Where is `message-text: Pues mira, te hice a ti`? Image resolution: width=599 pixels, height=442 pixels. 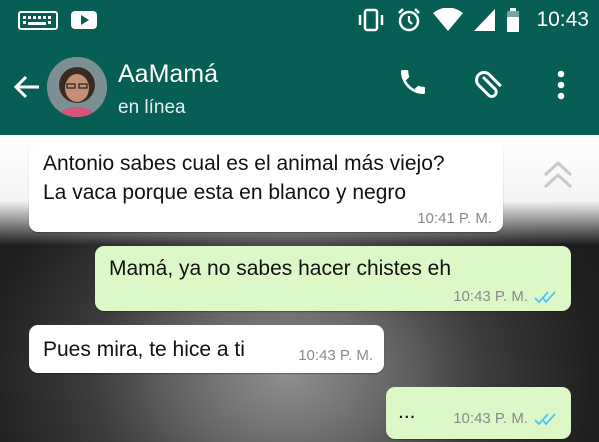 message-text: Pues mira, te hice a ti is located at coordinates (144, 349).